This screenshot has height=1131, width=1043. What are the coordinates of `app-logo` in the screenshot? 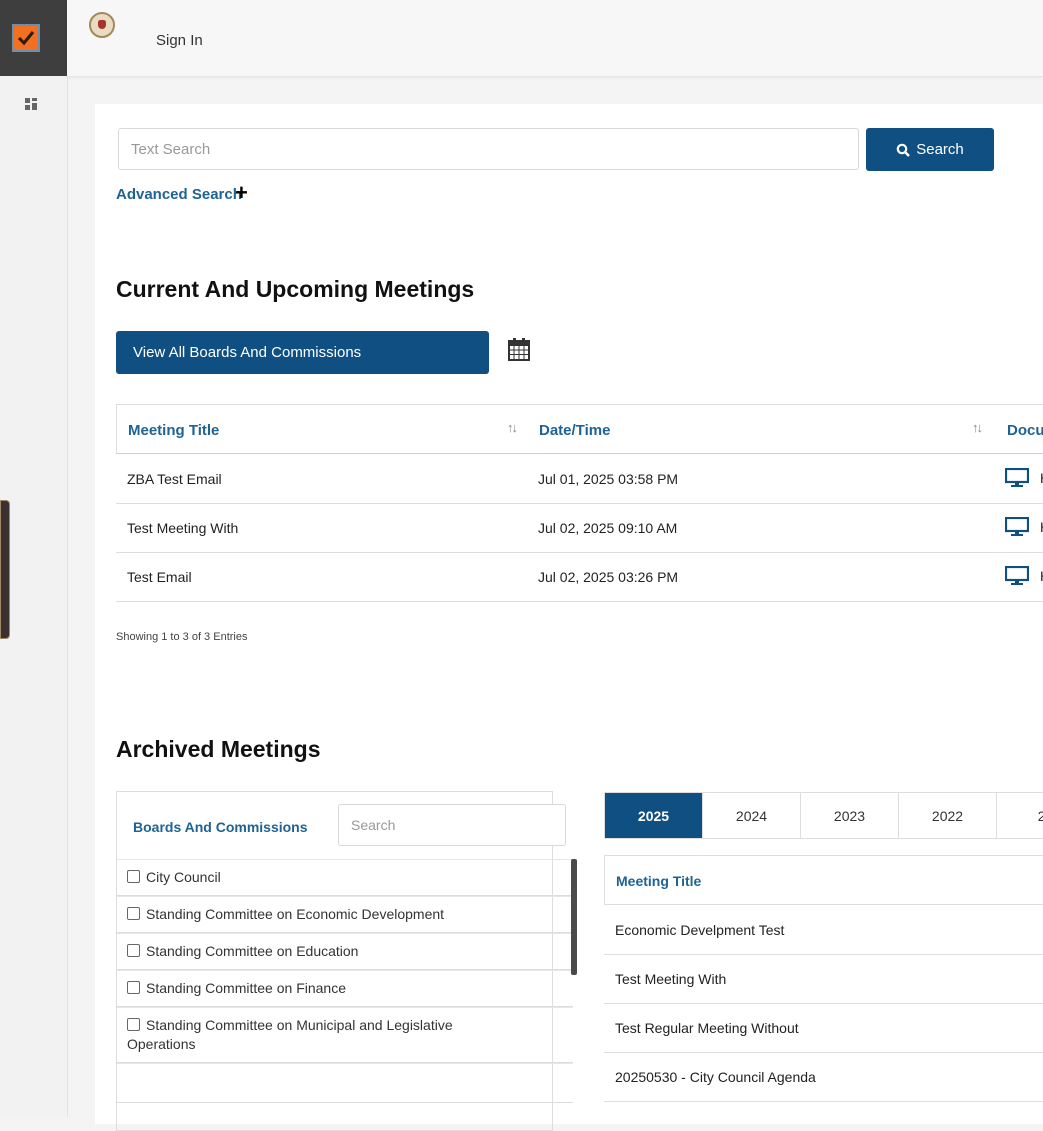 It's located at (33, 38).